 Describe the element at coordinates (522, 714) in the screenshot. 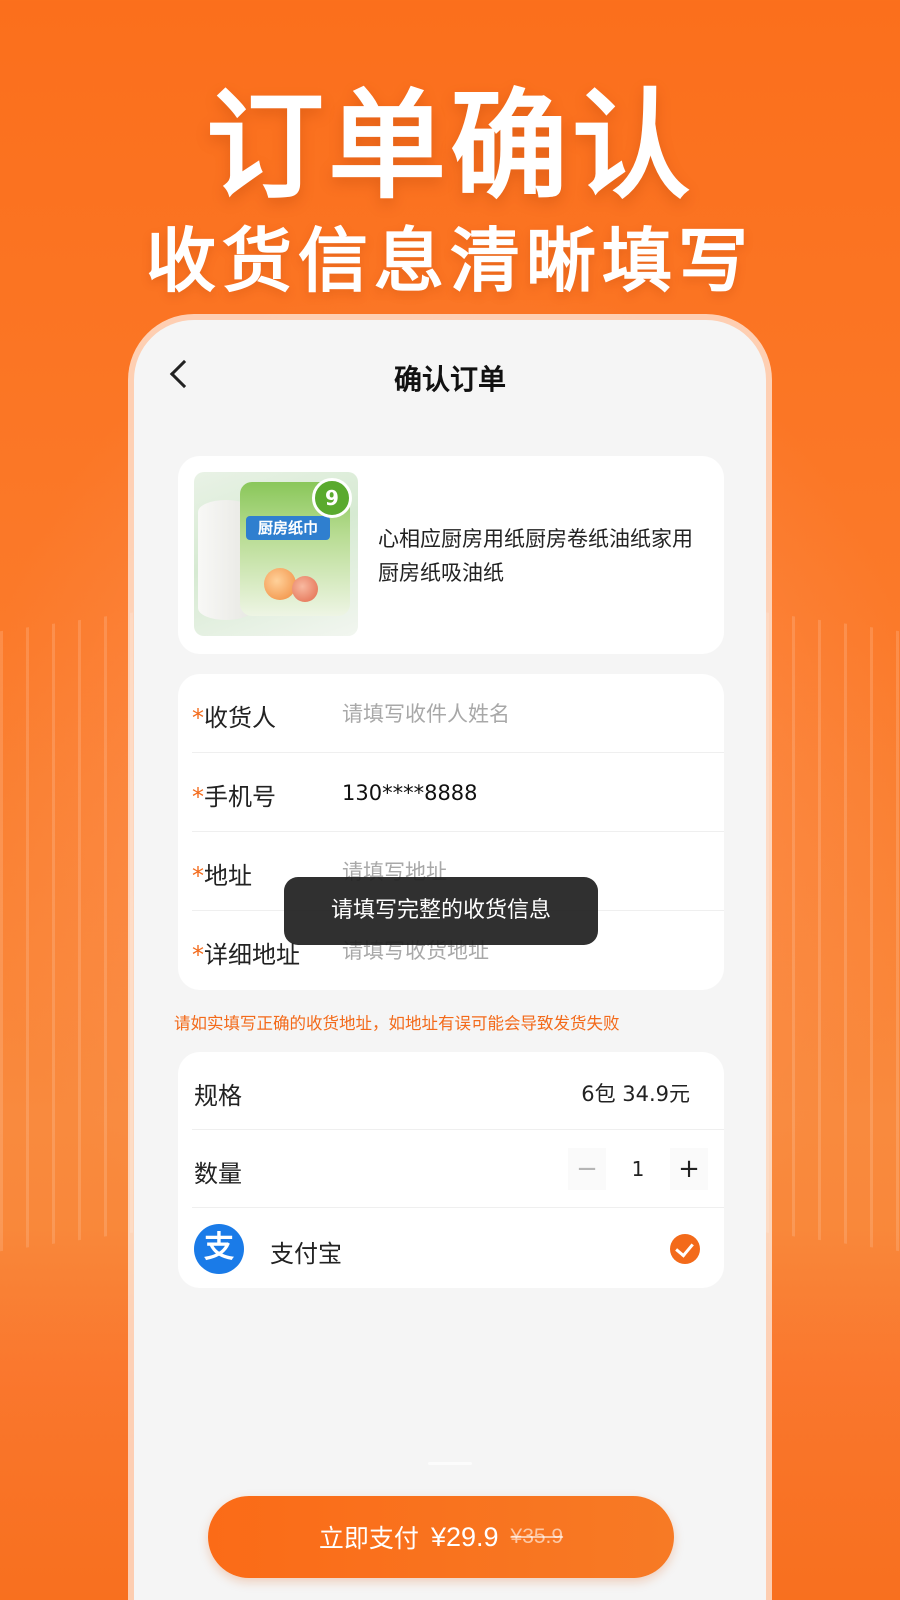

I see `receiver-input` at that location.